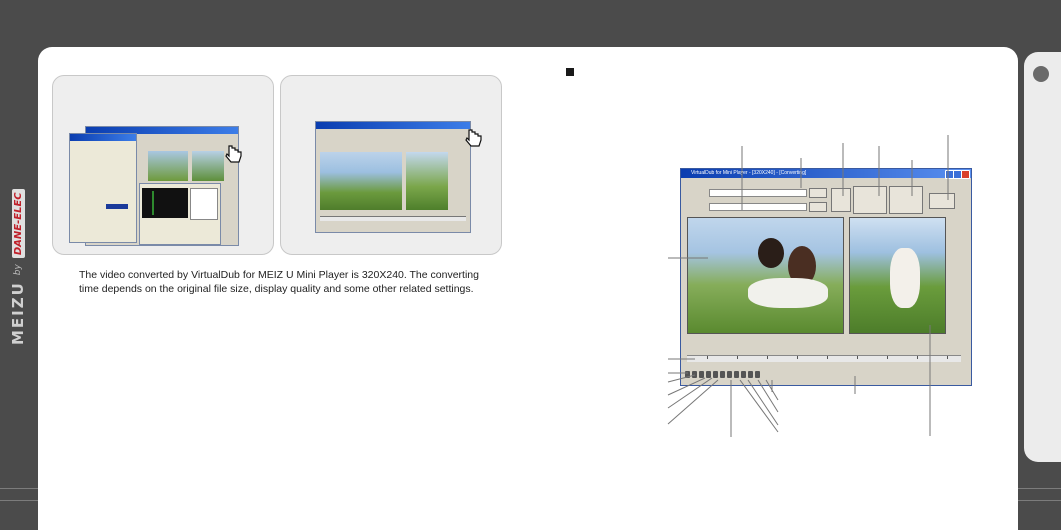 The image size is (1061, 530). I want to click on progress-bar, so click(117, 206).